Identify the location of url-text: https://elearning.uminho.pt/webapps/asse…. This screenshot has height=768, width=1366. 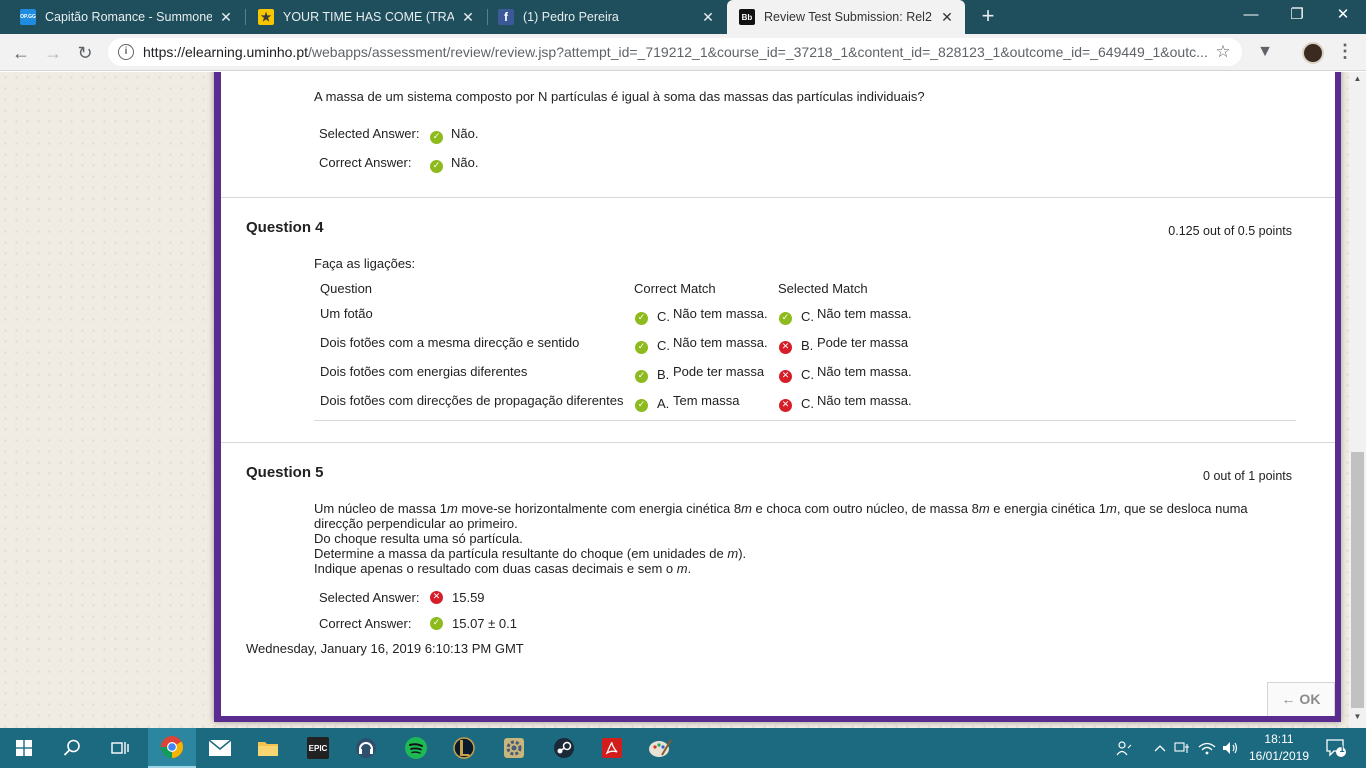
(676, 52).